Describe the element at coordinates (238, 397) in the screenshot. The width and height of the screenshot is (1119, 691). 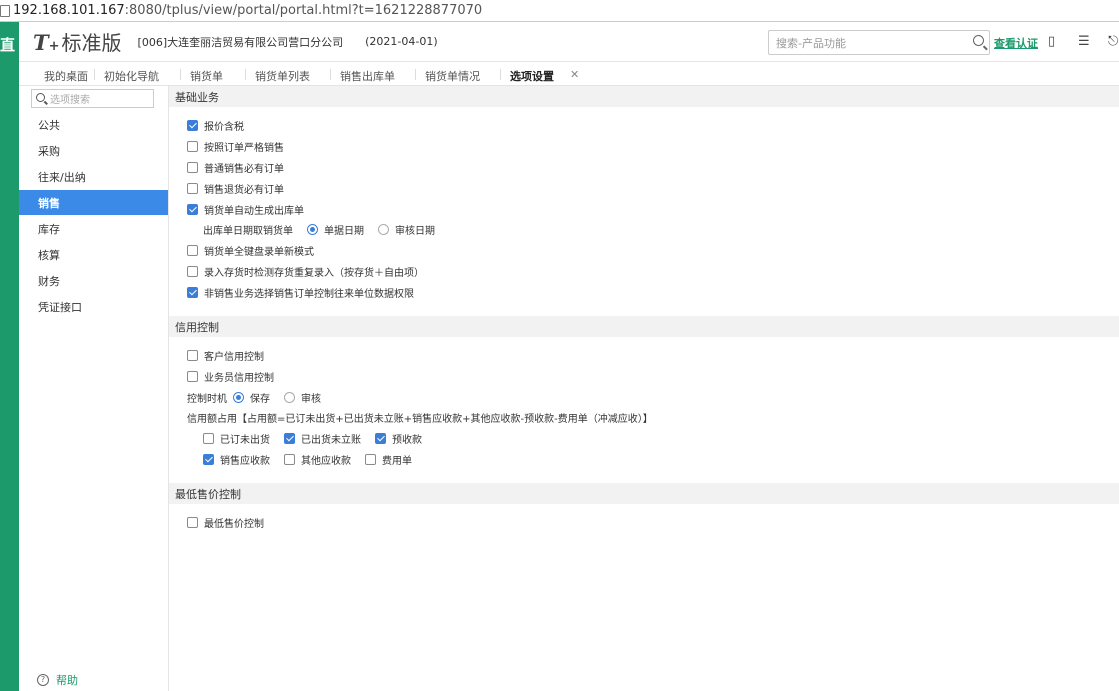
I see `radio-save` at that location.